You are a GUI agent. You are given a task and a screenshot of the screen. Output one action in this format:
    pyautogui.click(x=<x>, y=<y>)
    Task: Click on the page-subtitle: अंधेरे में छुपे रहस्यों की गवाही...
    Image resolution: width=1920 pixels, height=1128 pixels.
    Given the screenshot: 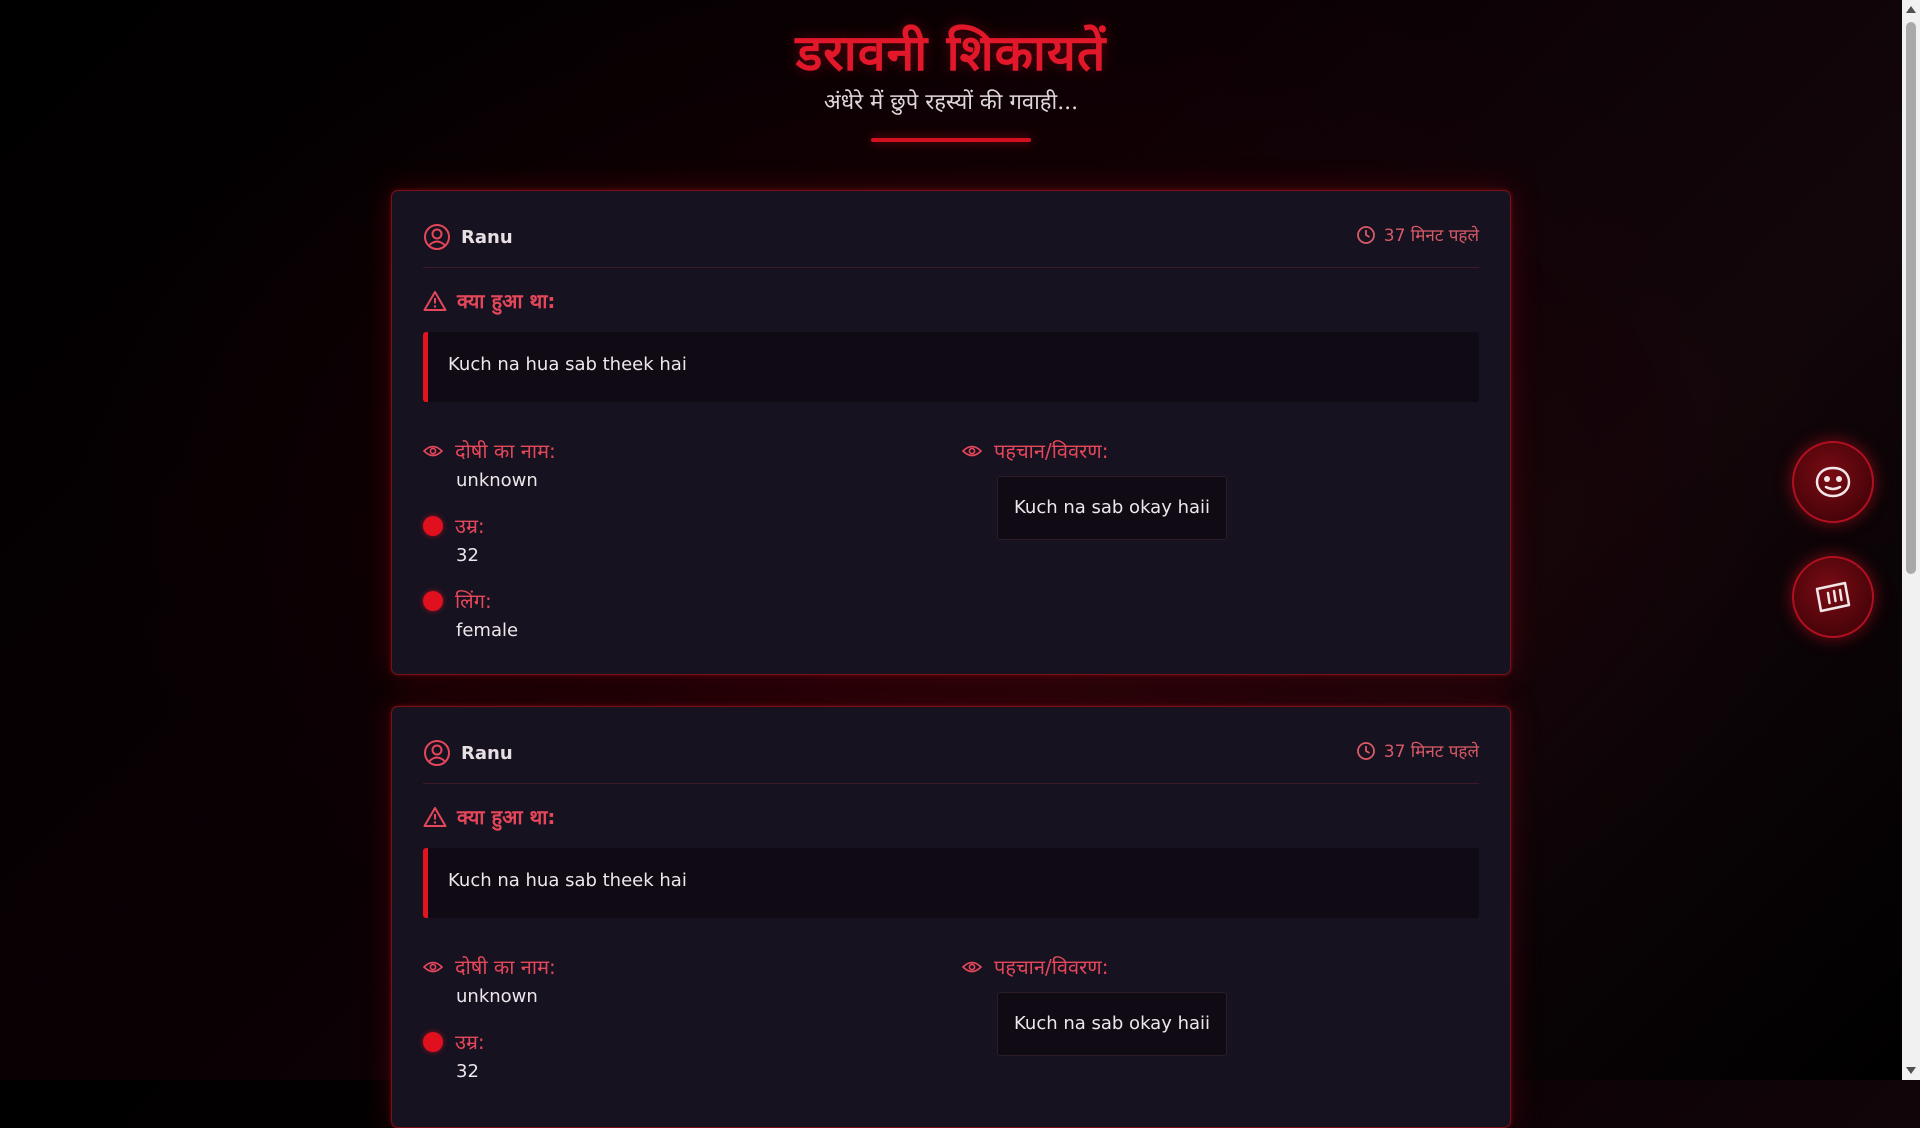 What is the action you would take?
    pyautogui.click(x=951, y=102)
    